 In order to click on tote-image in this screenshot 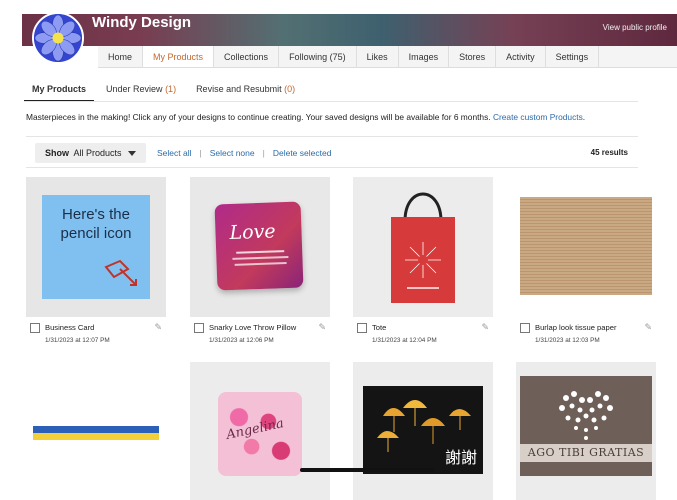, I will do `click(423, 247)`.